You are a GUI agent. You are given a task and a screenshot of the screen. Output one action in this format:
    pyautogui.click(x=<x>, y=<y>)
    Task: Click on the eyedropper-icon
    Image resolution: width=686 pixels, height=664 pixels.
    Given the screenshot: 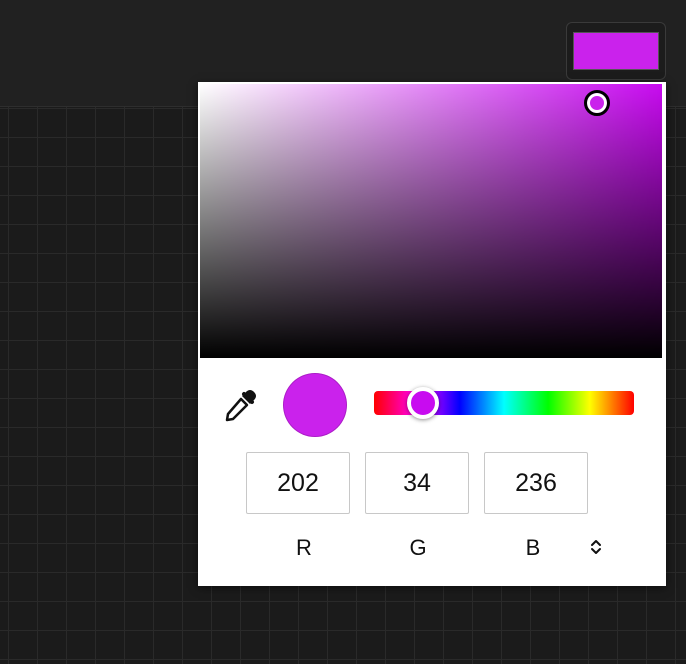 What is the action you would take?
    pyautogui.click(x=240, y=406)
    